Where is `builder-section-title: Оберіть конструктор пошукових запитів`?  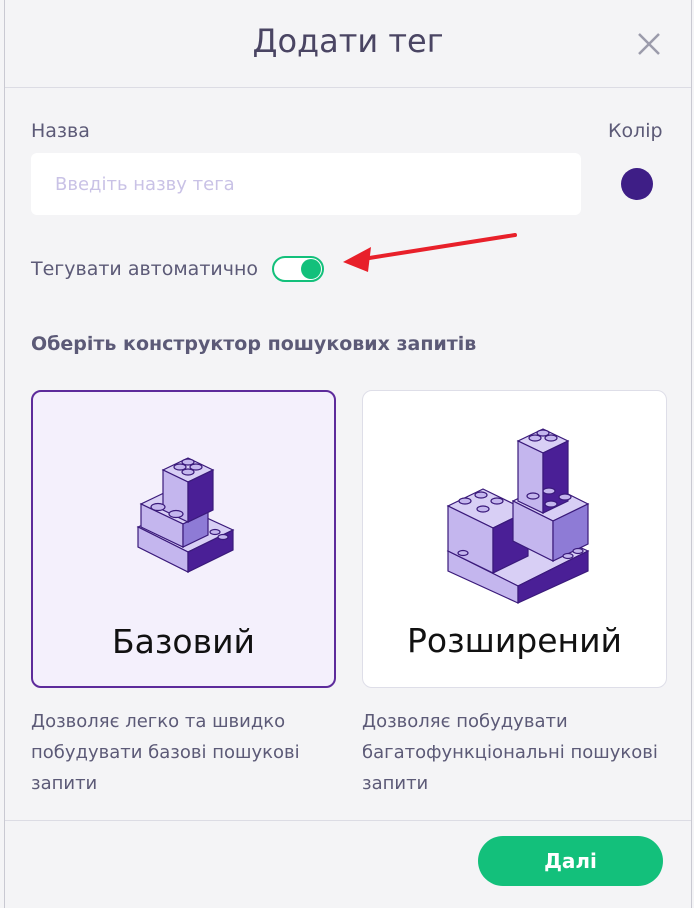
builder-section-title: Оберіть конструктор пошукових запитів is located at coordinates (254, 344).